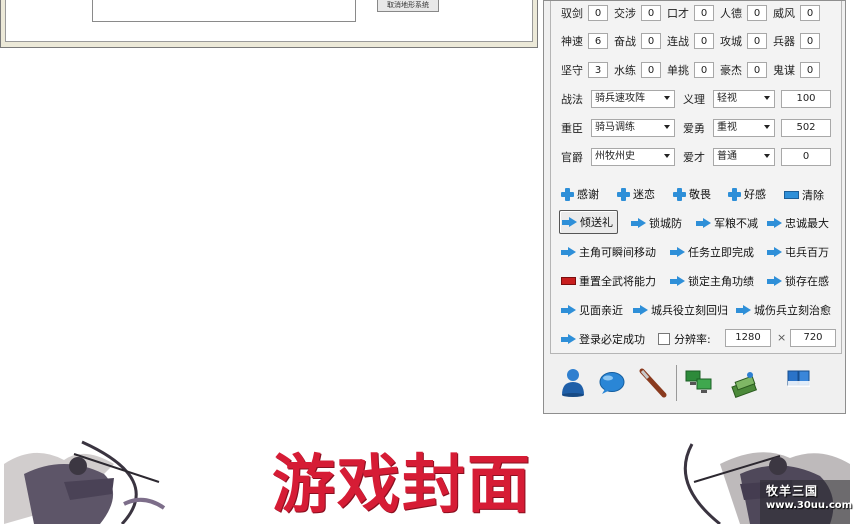 The image size is (854, 530). What do you see at coordinates (813, 195) in the screenshot?
I see `action-label: 清除` at bounding box center [813, 195].